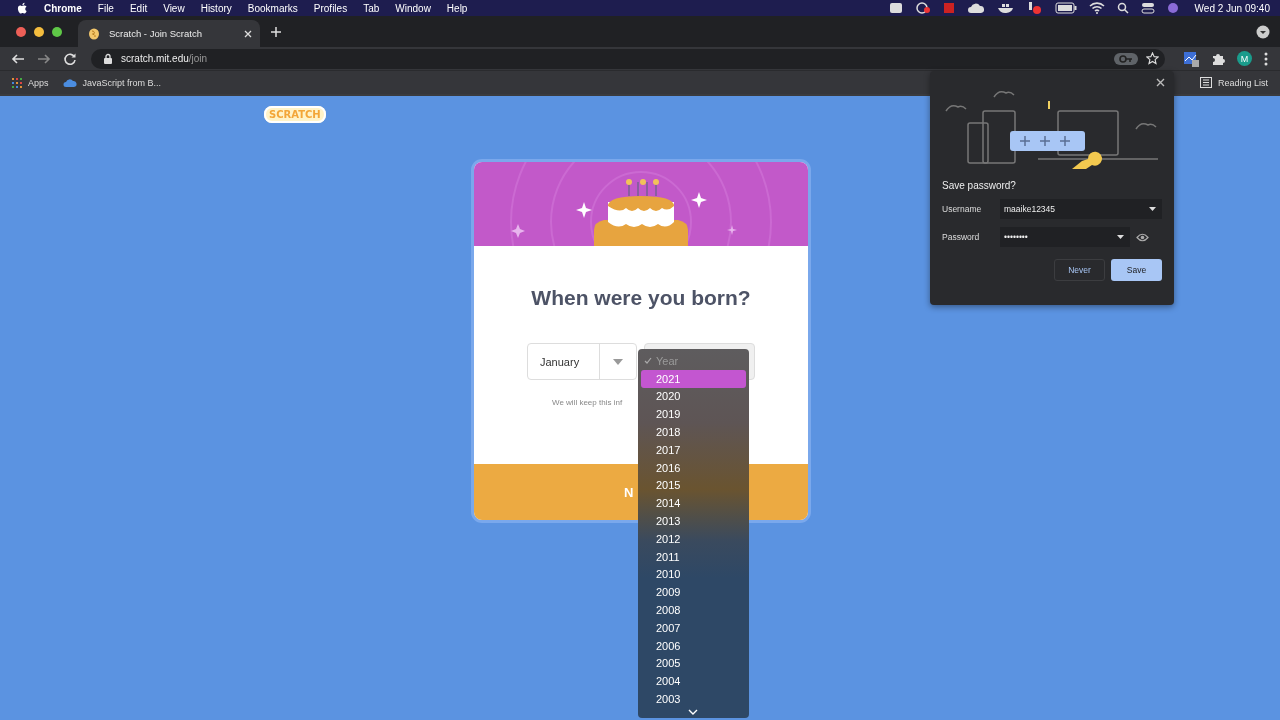 Image resolution: width=1280 pixels, height=720 pixels. Describe the element at coordinates (961, 237) in the screenshot. I see `field-label: Password` at that location.